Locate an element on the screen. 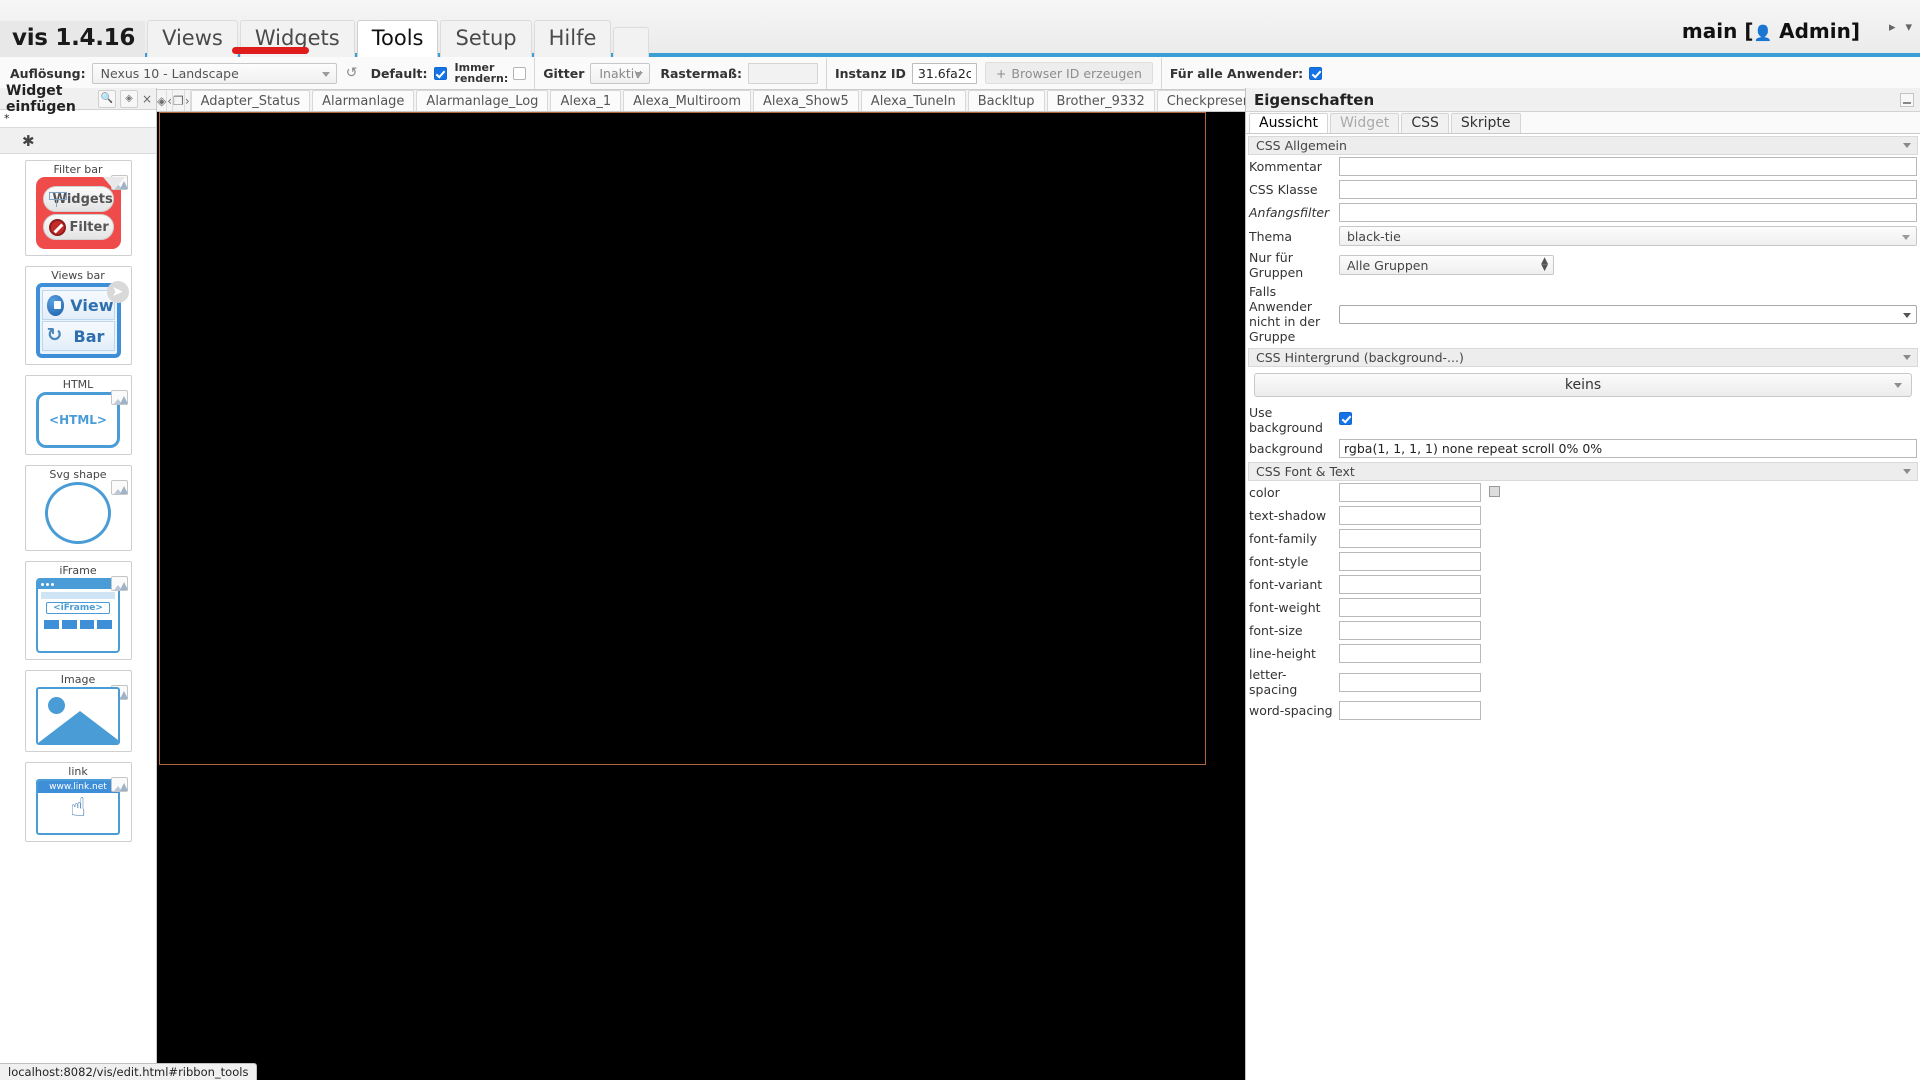 The height and width of the screenshot is (1080, 1920). view-tab-alexa-show5: Alexa_Show5 is located at coordinates (806, 100).